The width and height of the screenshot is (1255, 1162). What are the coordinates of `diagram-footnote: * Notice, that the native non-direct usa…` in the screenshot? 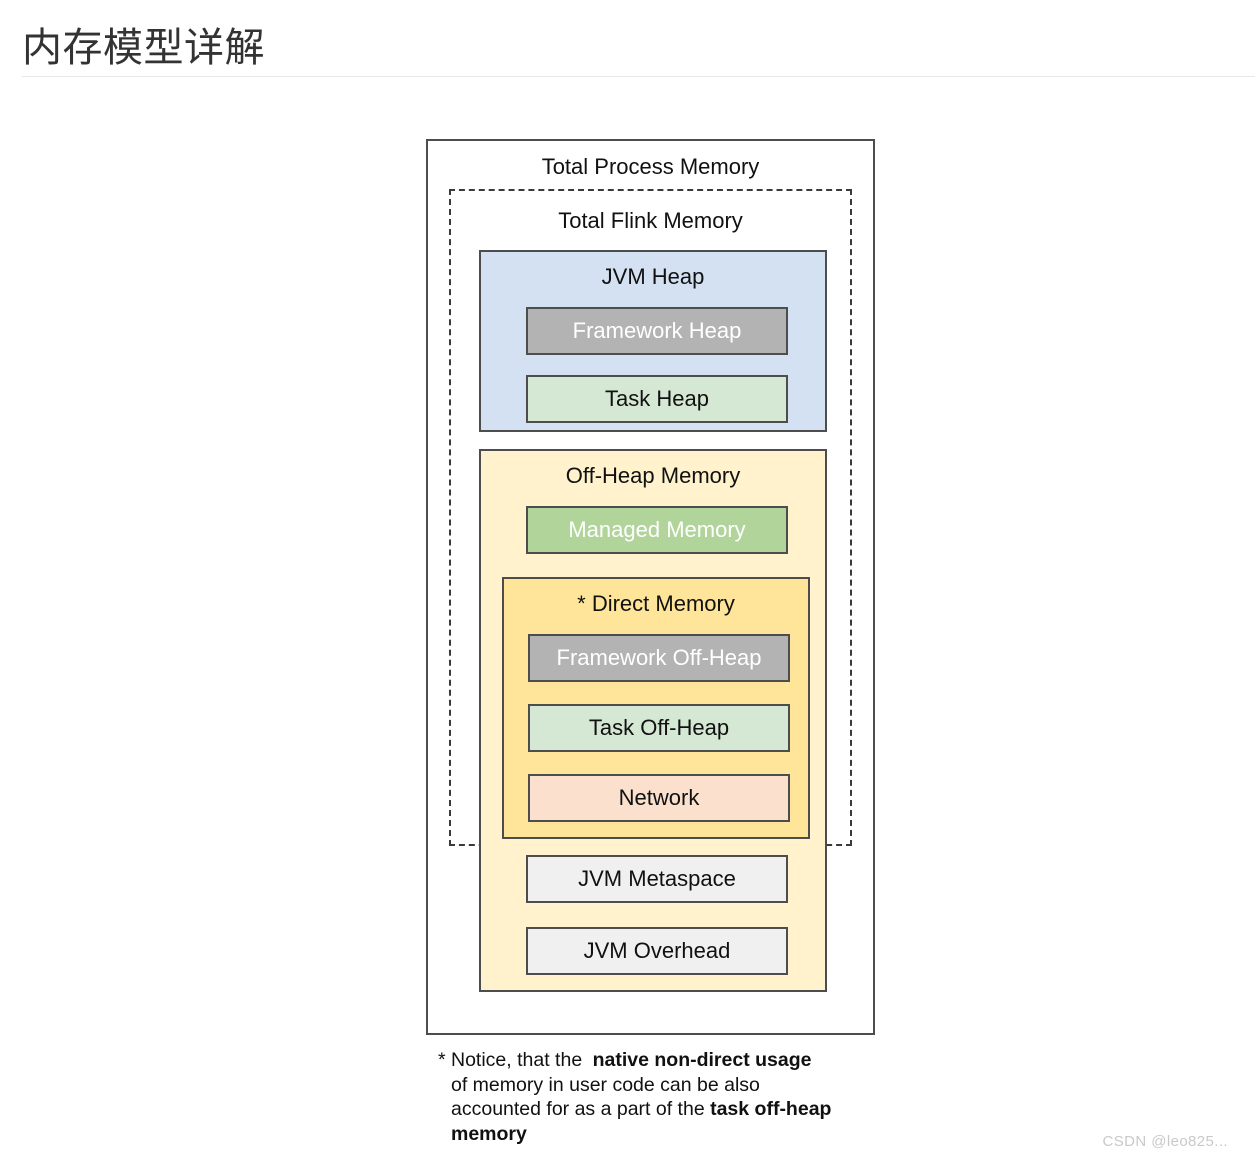 It's located at (658, 1097).